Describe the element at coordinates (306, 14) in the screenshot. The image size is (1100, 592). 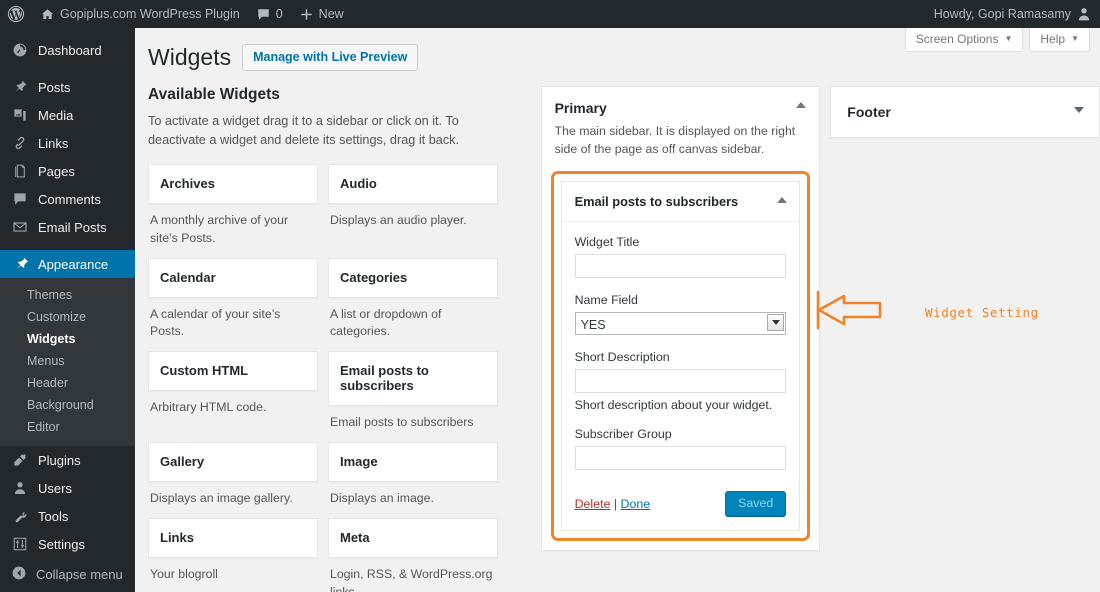
I see `plus-icon` at that location.